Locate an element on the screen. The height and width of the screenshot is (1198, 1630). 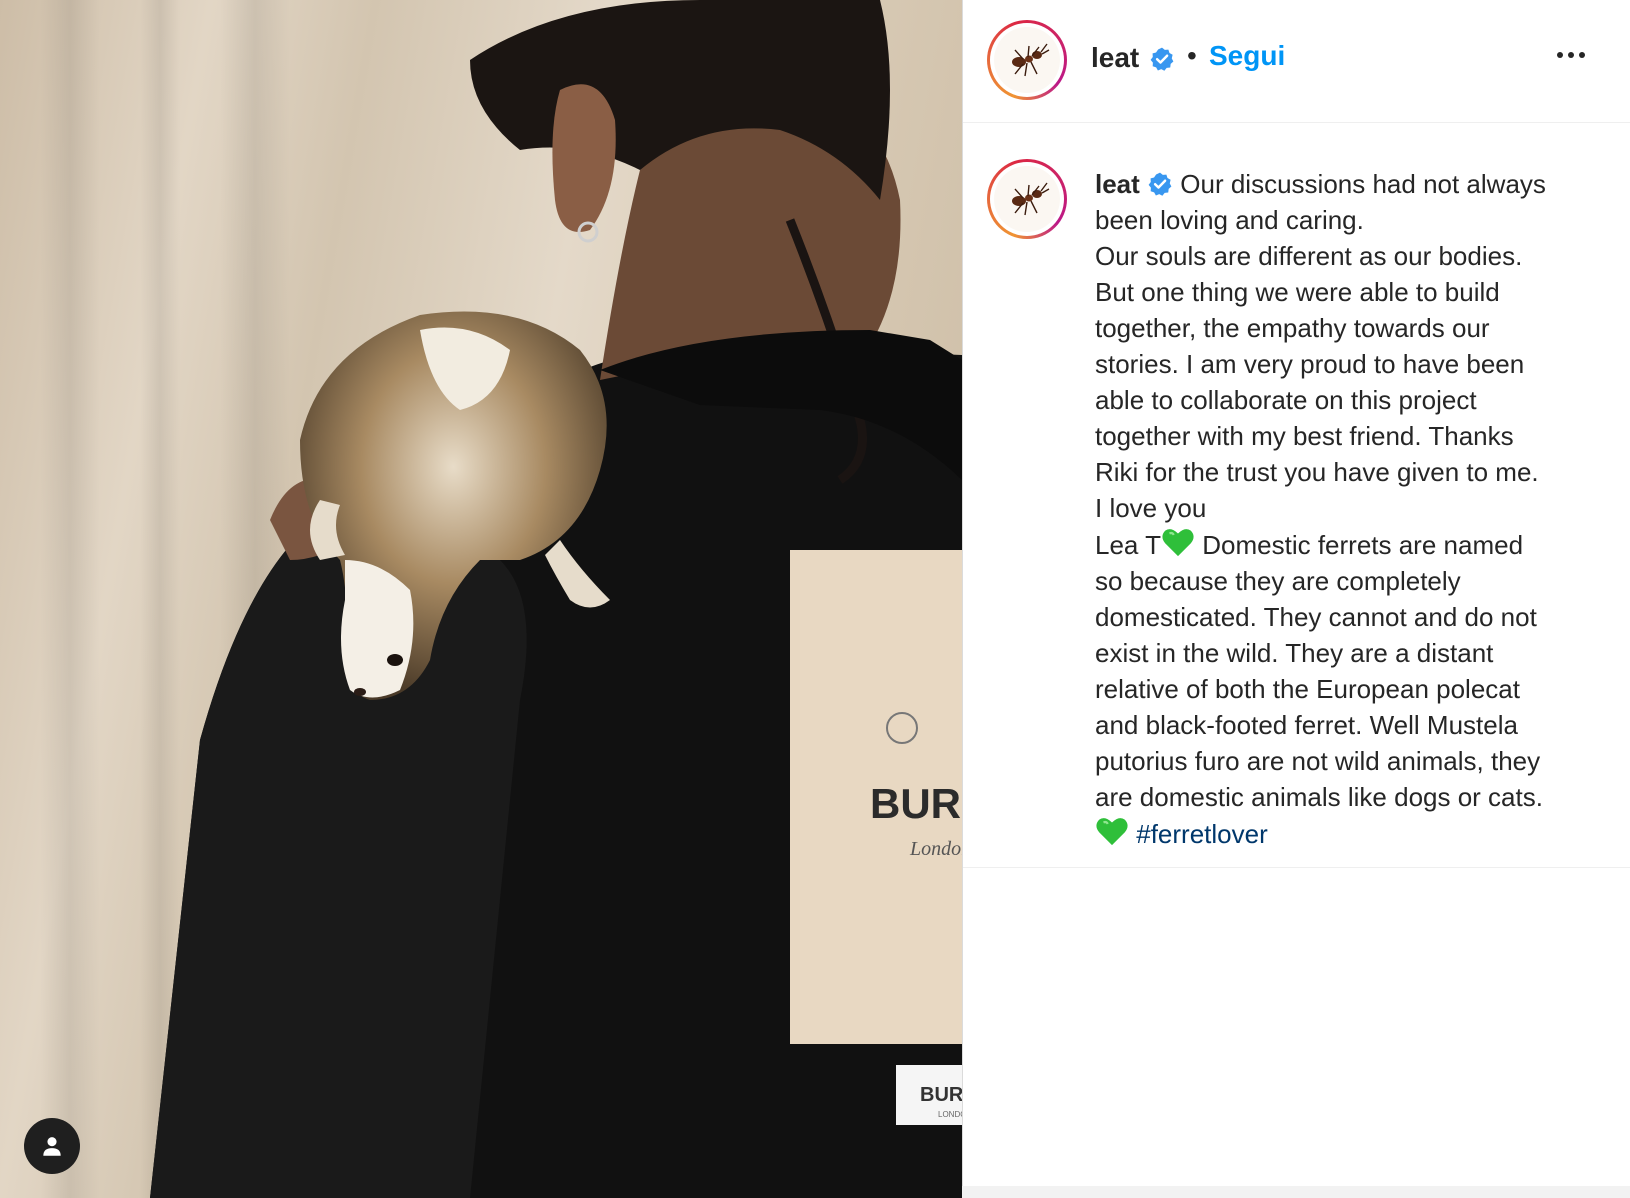
user-tag-button is located at coordinates (52, 1146).